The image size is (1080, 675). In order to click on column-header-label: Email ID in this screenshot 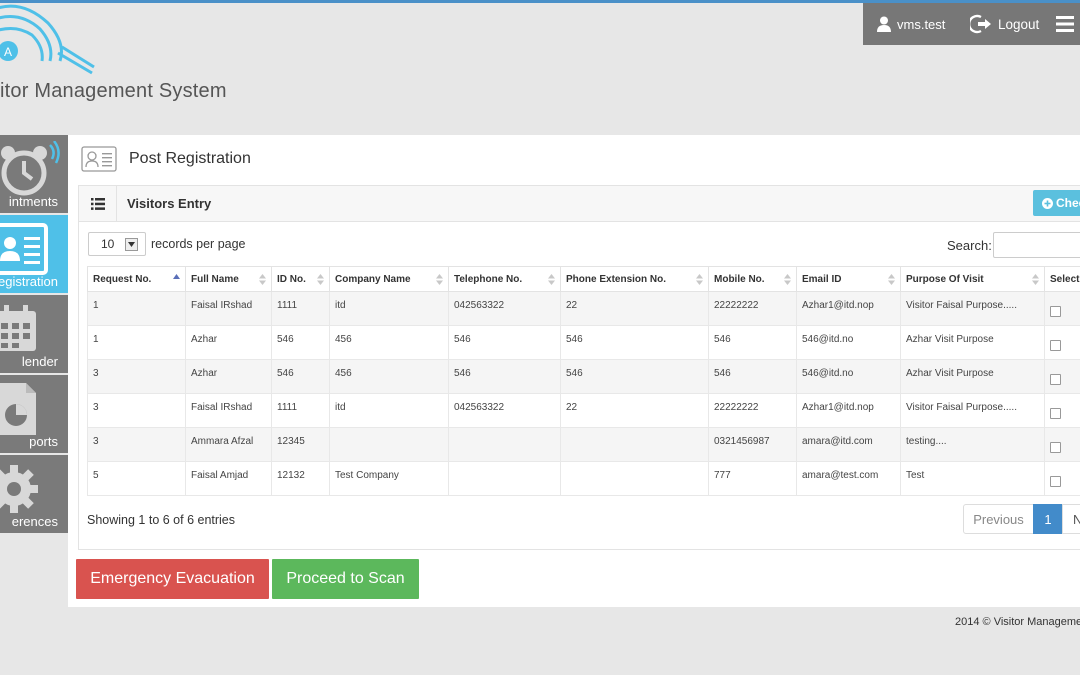, I will do `click(822, 279)`.